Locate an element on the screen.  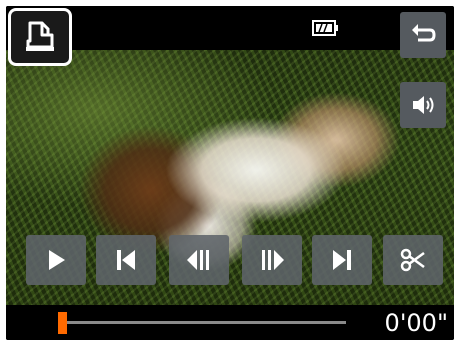
top-bar is located at coordinates (230, 28).